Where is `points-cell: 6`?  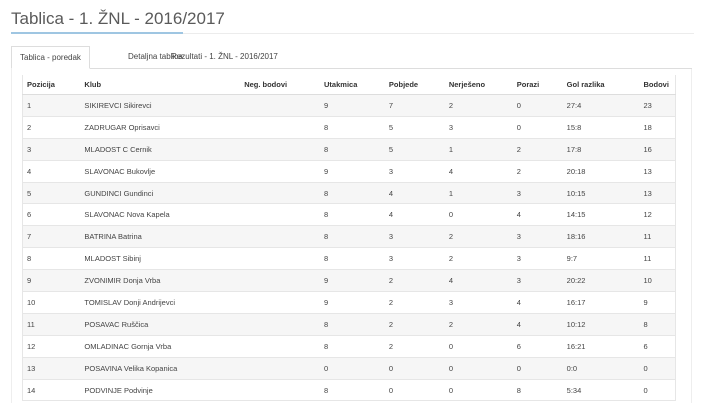 points-cell: 6 is located at coordinates (658, 346).